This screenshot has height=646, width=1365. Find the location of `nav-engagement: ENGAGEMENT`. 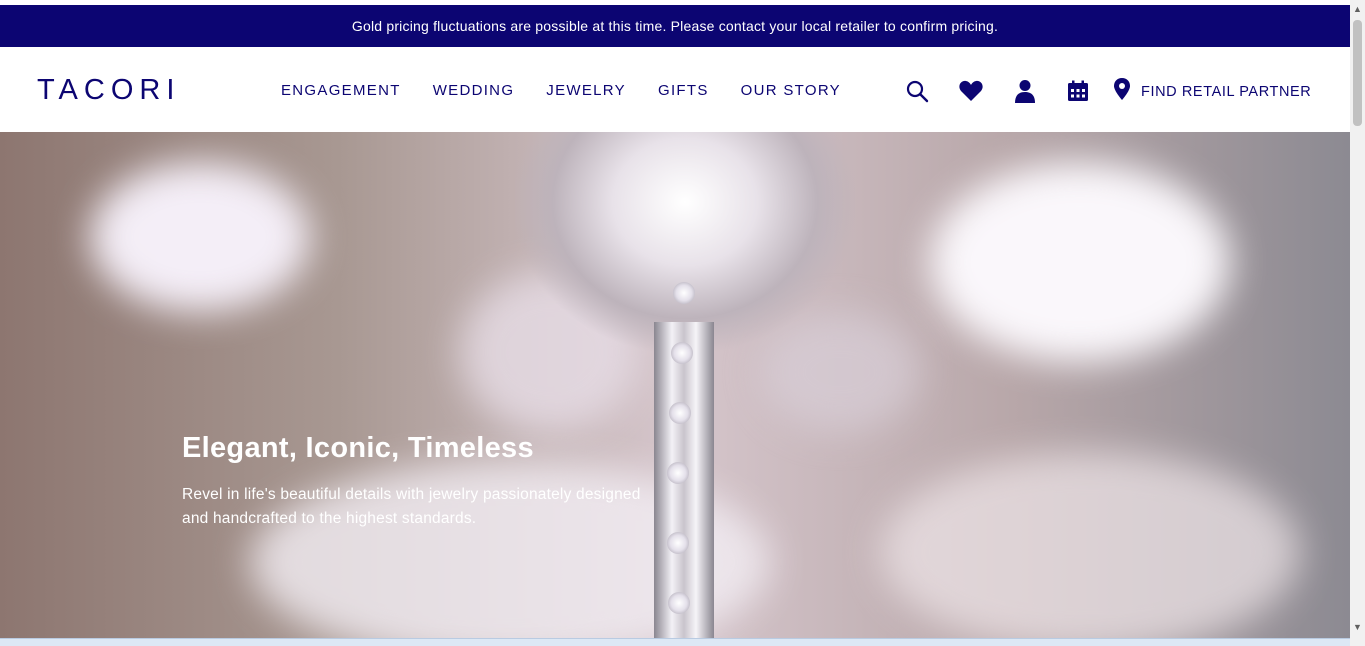

nav-engagement: ENGAGEMENT is located at coordinates (341, 90).